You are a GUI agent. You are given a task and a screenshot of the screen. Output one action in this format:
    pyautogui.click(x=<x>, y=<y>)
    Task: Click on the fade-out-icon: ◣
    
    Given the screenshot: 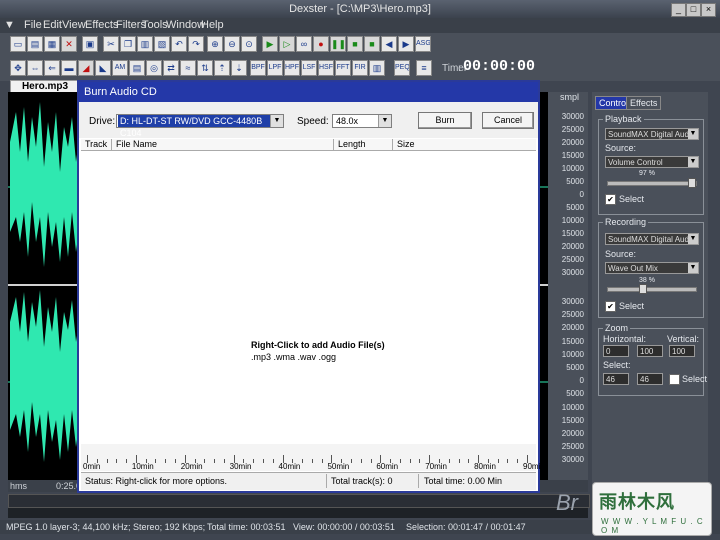 What is the action you would take?
    pyautogui.click(x=103, y=68)
    